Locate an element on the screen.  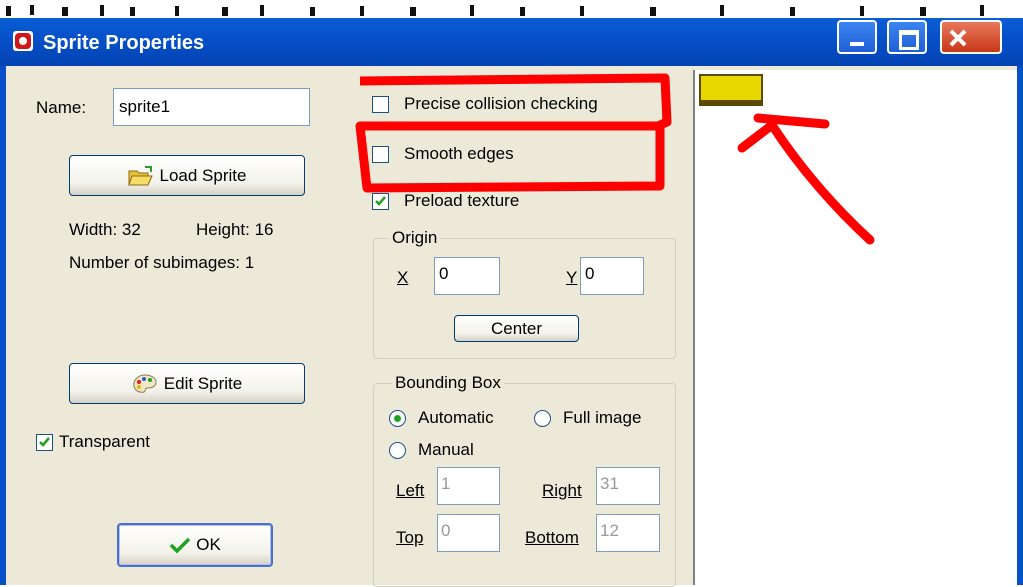
top-label: Top is located at coordinates (409, 538).